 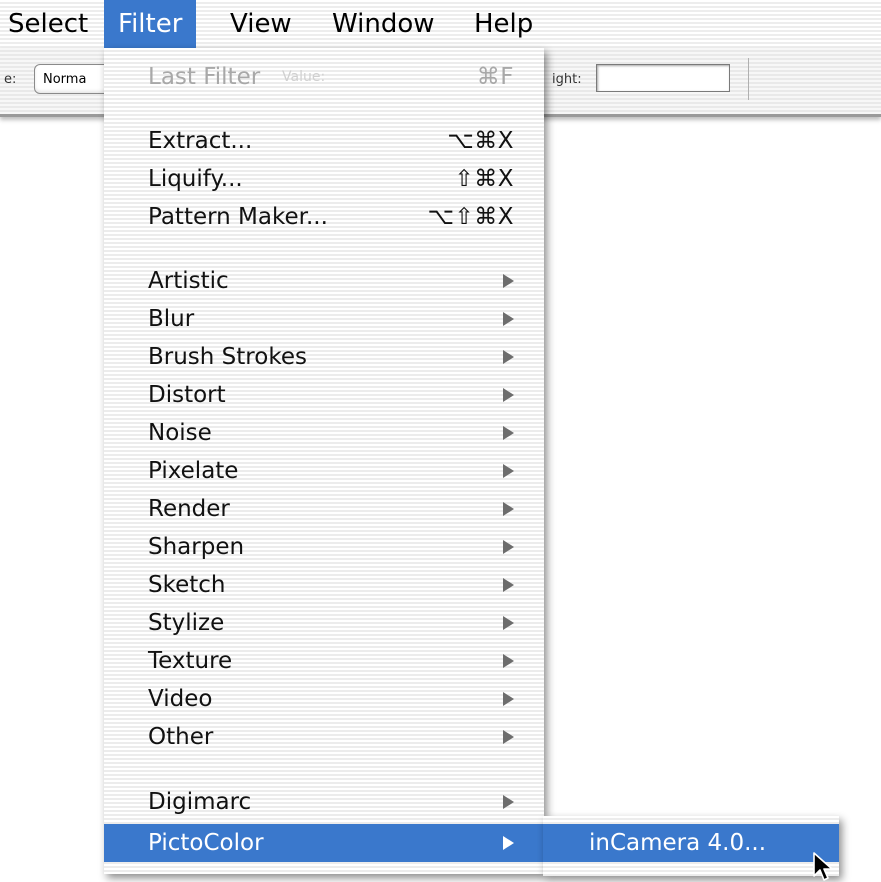 What do you see at coordinates (324, 179) in the screenshot?
I see `menu-item-liquify: Liquify... ⇧⌘X` at bounding box center [324, 179].